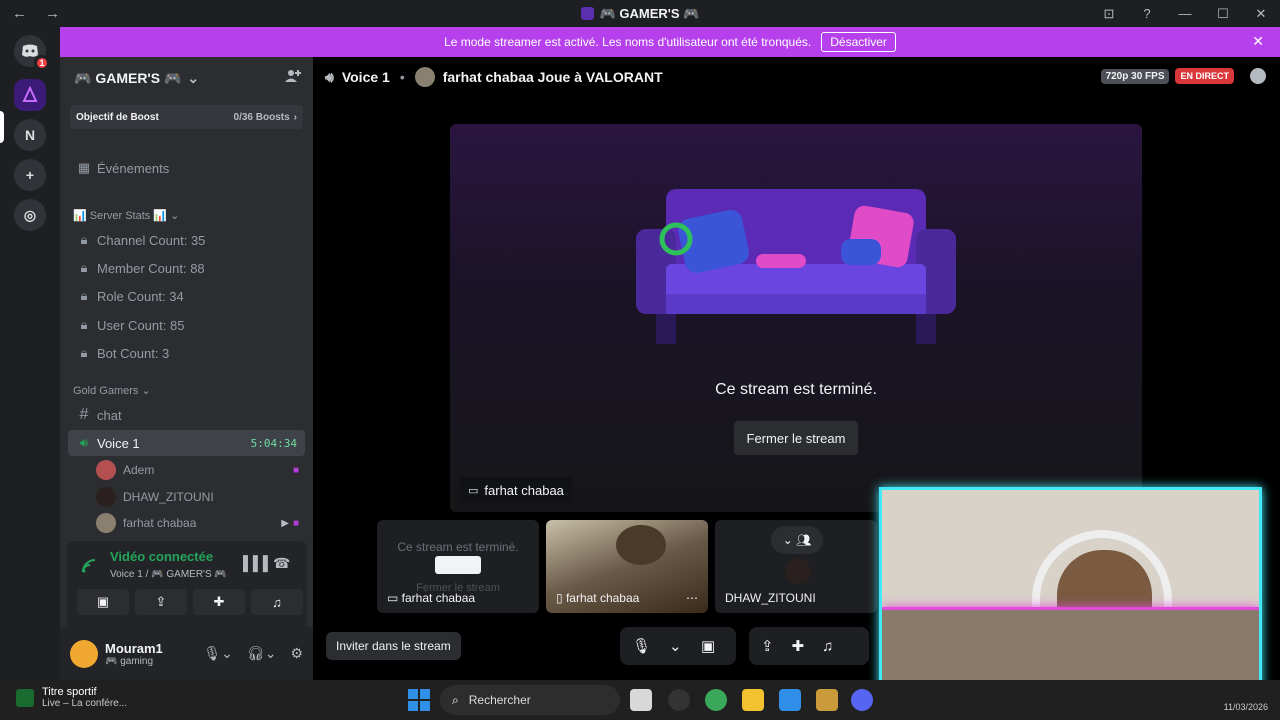  I want to click on tile-ended-text: Ce stream est terminé., so click(458, 547).